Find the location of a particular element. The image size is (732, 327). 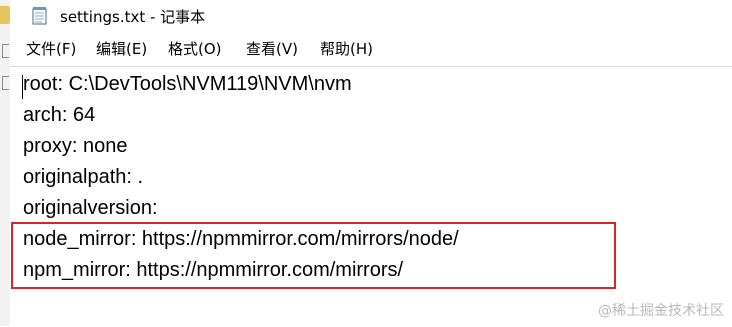

background-window-edge is located at coordinates (5, 163).